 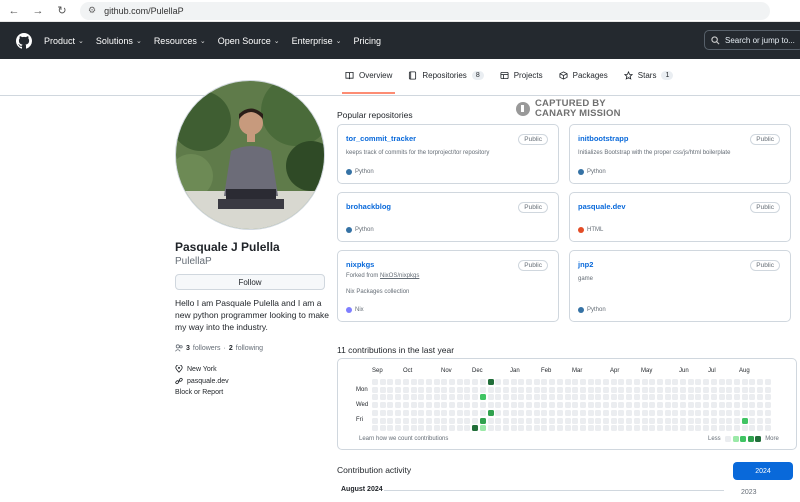 I want to click on tab-overview: Overview, so click(x=368, y=82).